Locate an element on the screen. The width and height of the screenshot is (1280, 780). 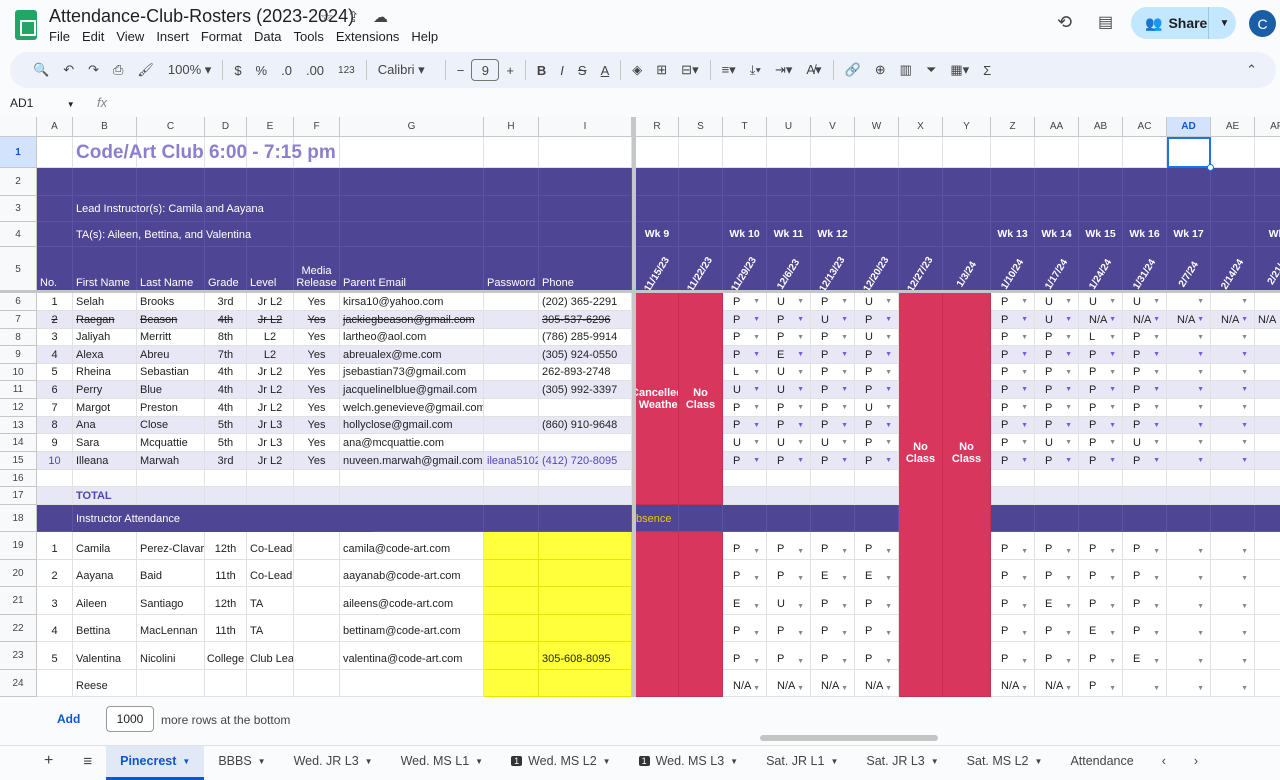
column-header-C: C is located at coordinates (171, 127).